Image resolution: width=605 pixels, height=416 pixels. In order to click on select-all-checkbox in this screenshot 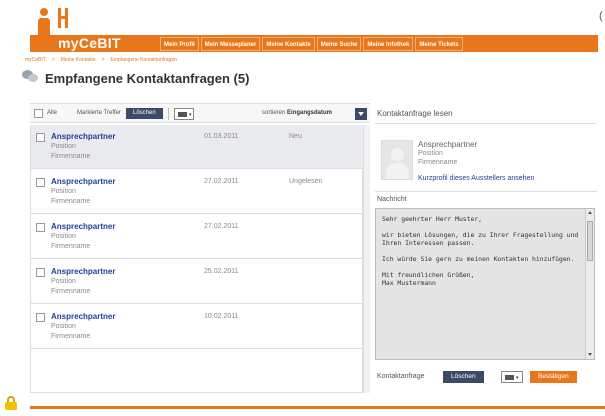, I will do `click(38, 113)`.